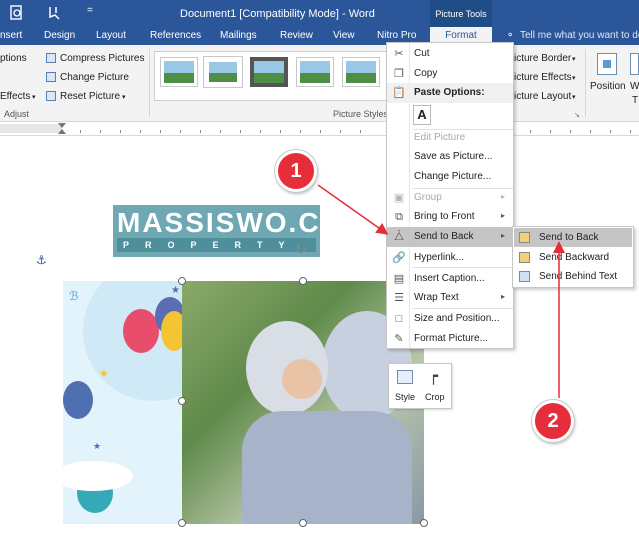 This screenshot has height=534, width=639. Describe the element at coordinates (353, 209) in the screenshot. I see `arrow-to-send-to-back` at that location.